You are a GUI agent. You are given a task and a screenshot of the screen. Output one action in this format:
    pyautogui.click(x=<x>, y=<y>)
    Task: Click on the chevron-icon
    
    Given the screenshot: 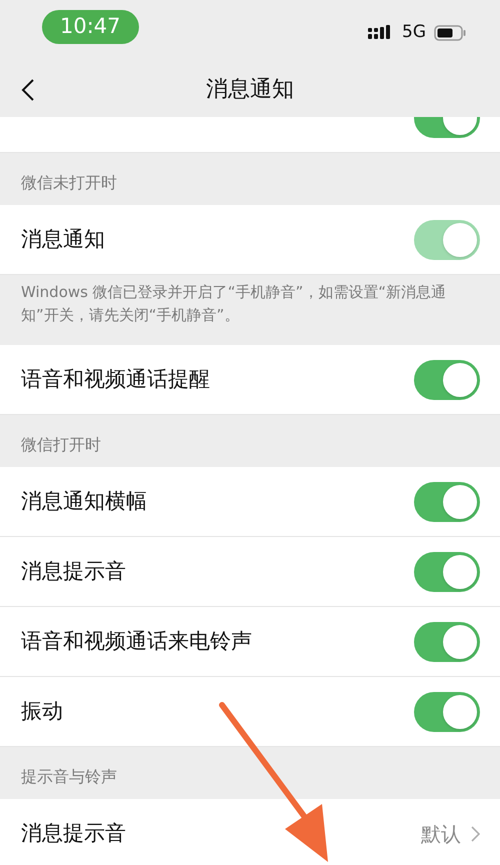 What is the action you would take?
    pyautogui.click(x=475, y=834)
    